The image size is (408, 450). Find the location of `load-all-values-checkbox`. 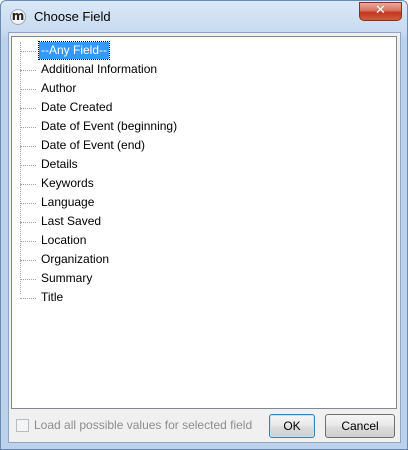

load-all-values-checkbox is located at coordinates (22, 425).